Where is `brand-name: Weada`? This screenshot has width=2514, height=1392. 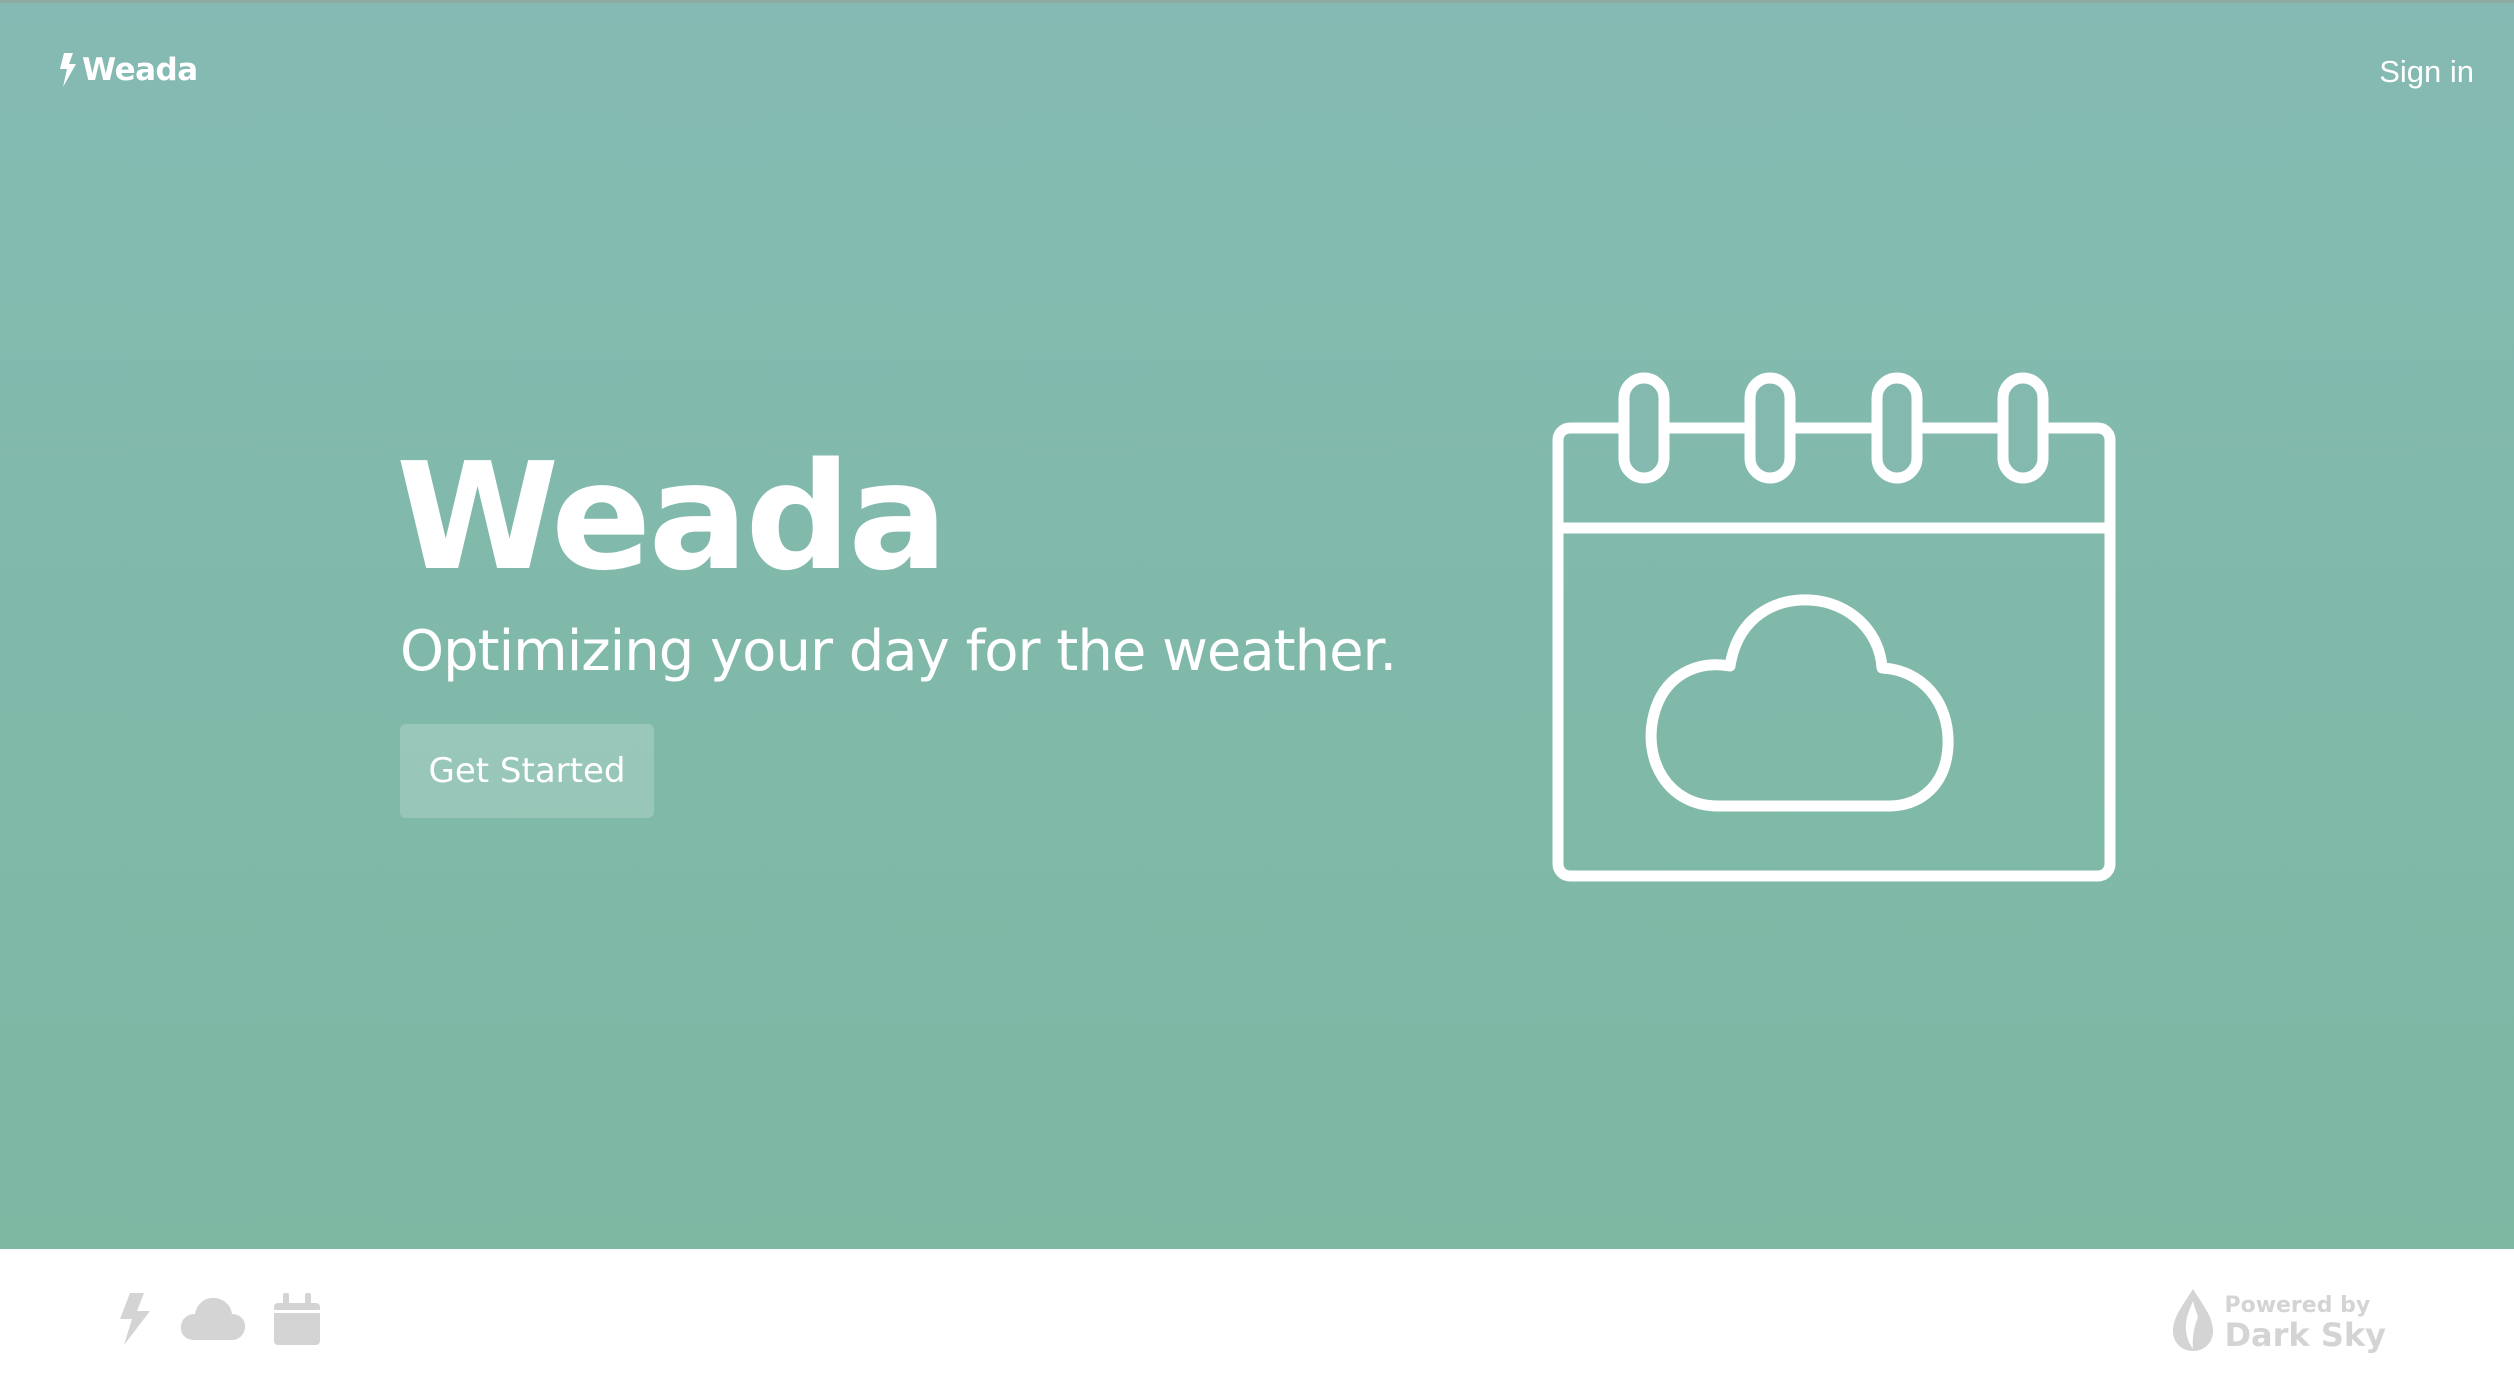 brand-name: Weada is located at coordinates (140, 70).